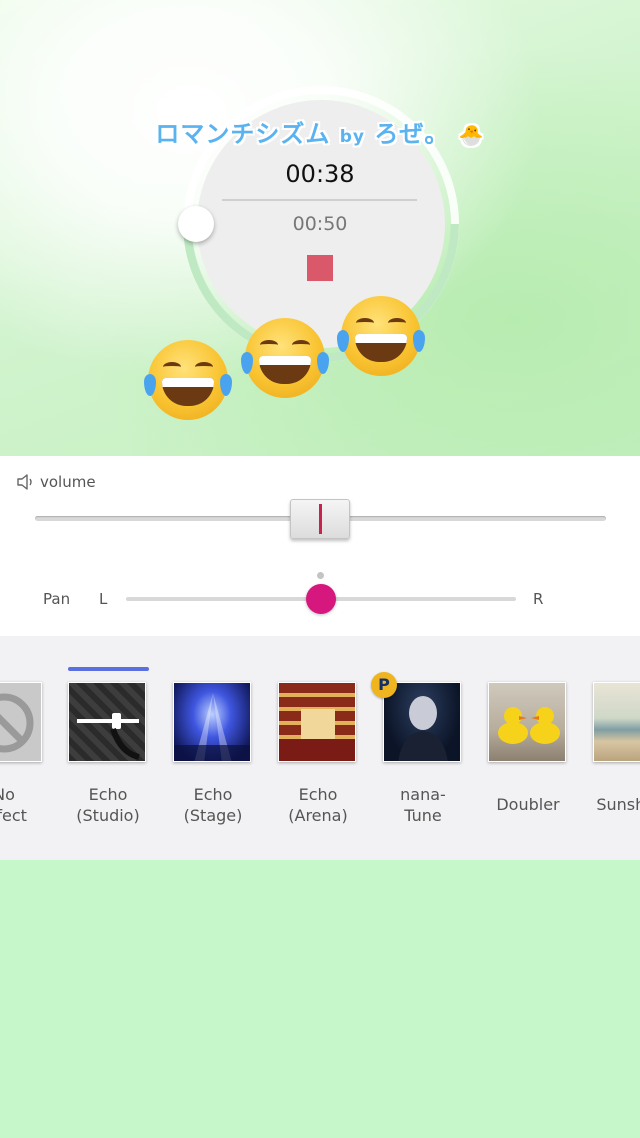 The width and height of the screenshot is (640, 1138). I want to click on pan-left-label: L, so click(103, 599).